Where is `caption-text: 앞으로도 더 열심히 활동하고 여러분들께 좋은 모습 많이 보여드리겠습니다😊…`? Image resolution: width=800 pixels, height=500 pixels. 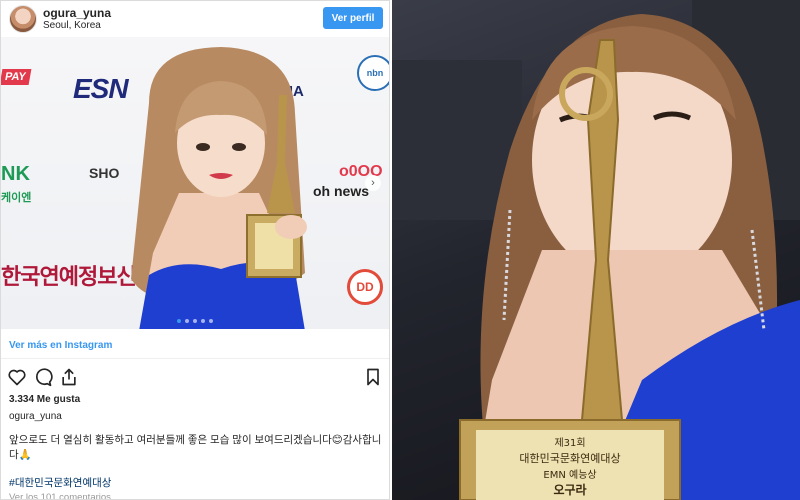
caption-text: 앞으로도 더 열심히 활동하고 여러분들께 좋은 모습 많이 보여드리겠습니다😊… is located at coordinates (195, 447).